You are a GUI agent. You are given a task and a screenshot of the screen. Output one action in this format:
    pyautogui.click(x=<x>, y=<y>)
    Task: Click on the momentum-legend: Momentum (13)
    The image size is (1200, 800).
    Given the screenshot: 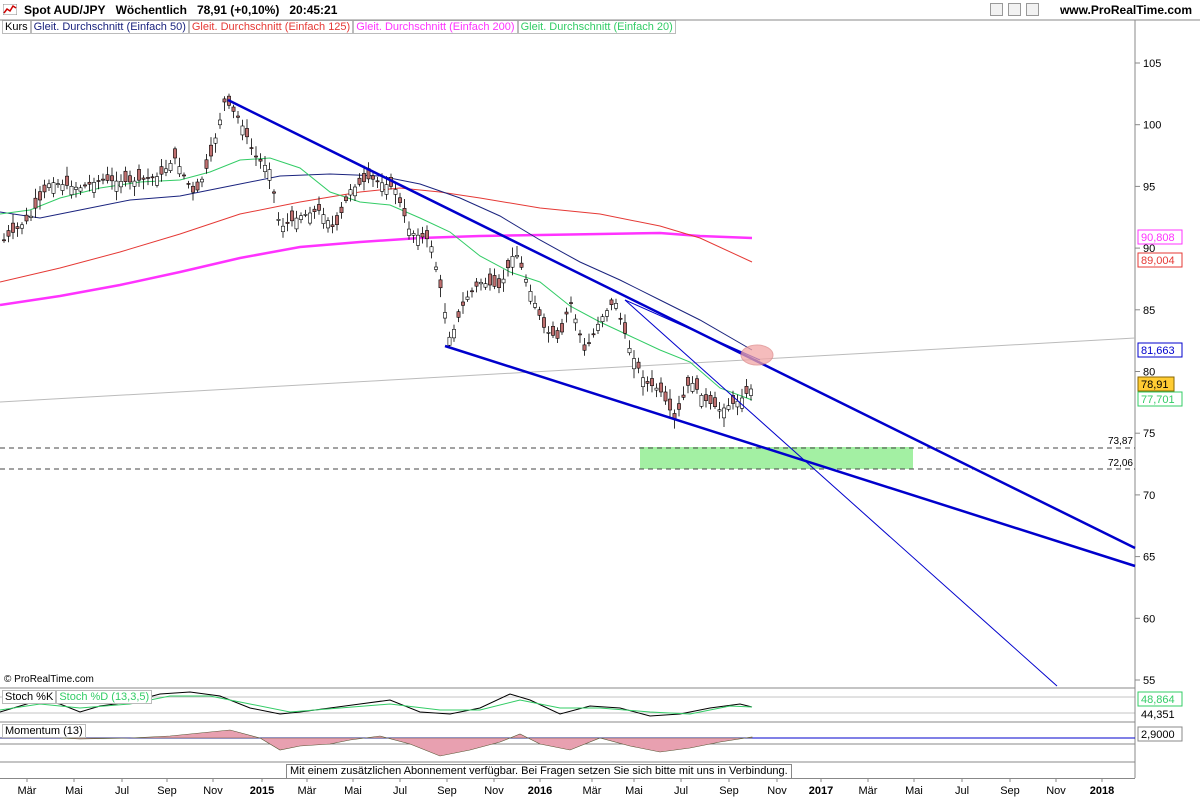 What is the action you would take?
    pyautogui.click(x=44, y=731)
    